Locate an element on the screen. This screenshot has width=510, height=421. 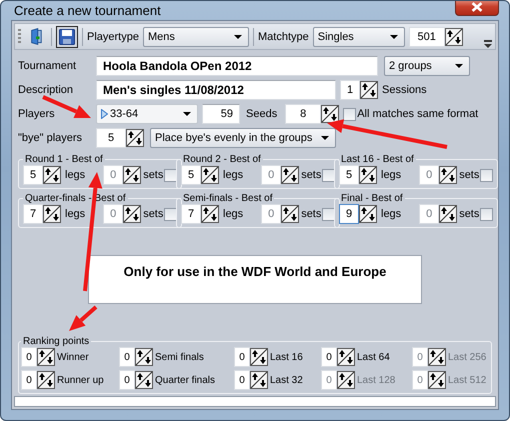
points-label: Last 32 is located at coordinates (286, 380).